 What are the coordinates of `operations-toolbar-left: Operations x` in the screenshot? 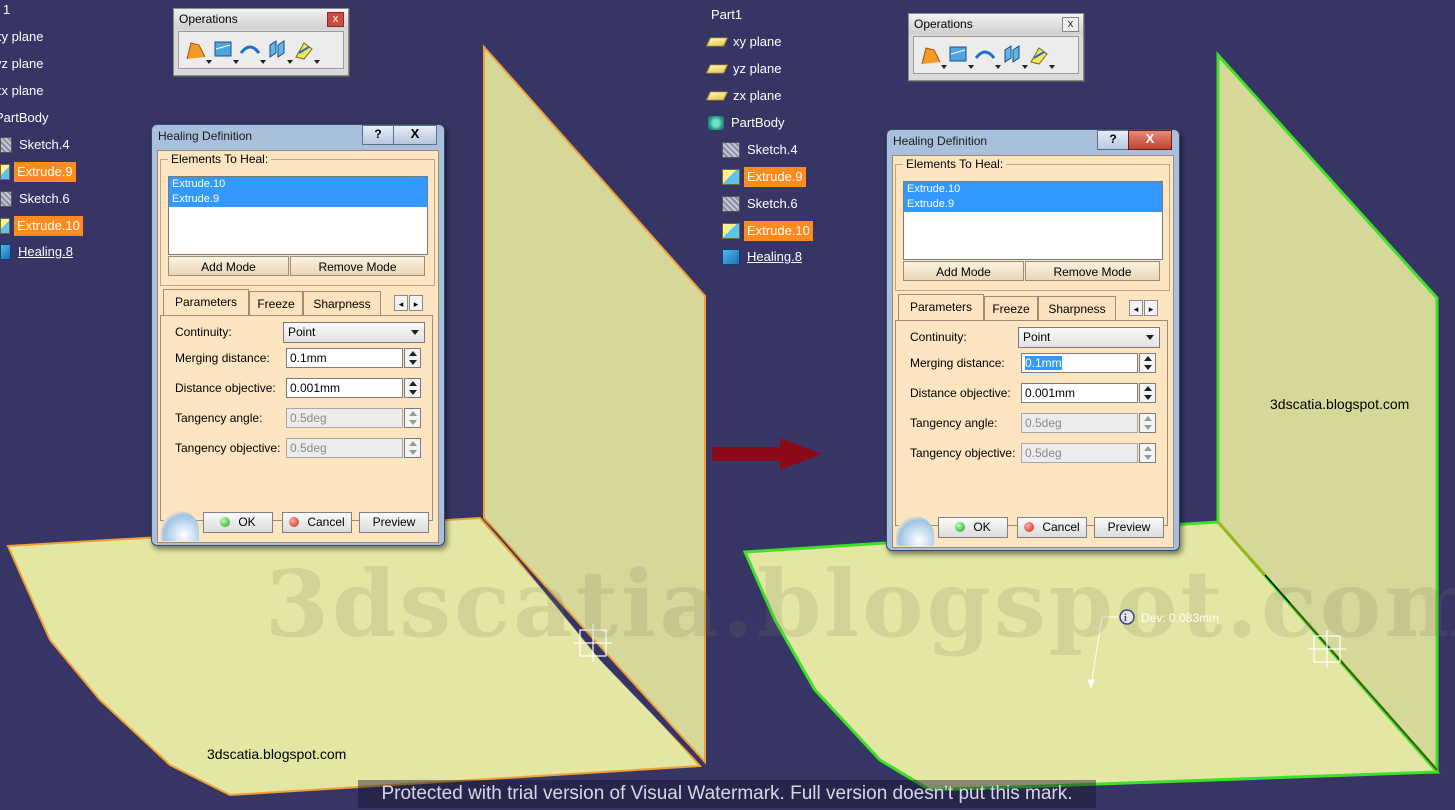 It's located at (261, 42).